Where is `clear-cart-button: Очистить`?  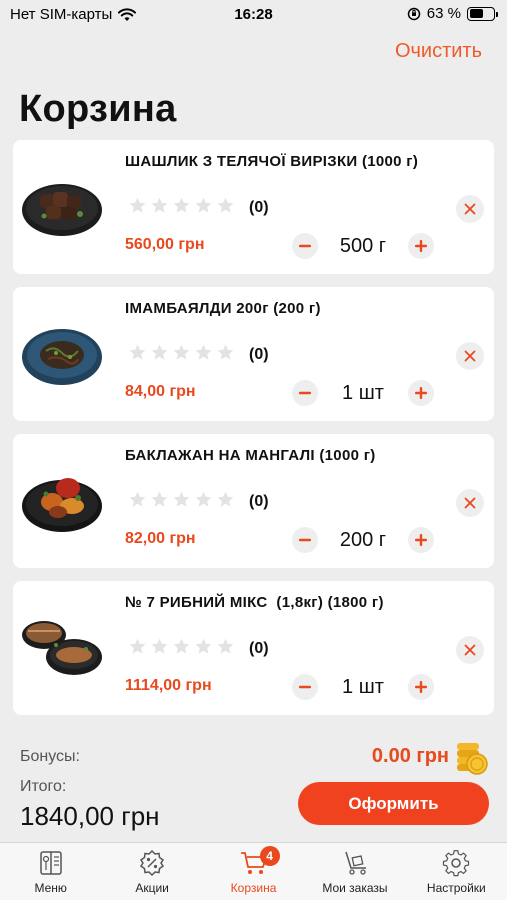
clear-cart-button: Очистить is located at coordinates (438, 51).